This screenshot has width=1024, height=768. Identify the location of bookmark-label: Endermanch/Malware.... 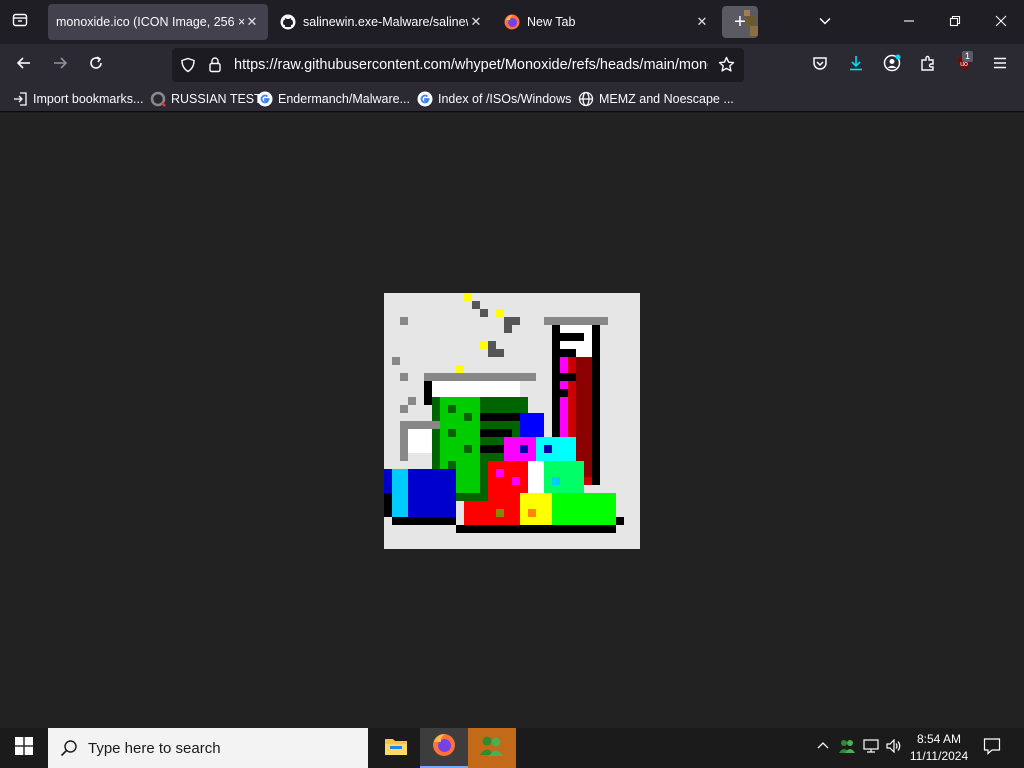
(344, 99).